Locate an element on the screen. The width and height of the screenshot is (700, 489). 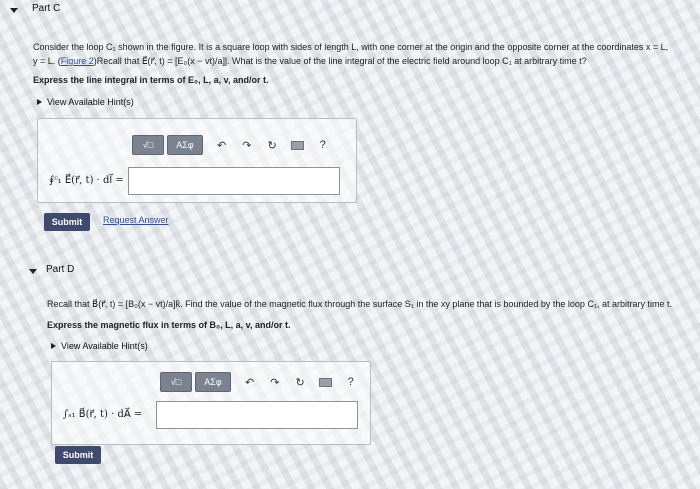
part-d-toolbar: √□ AΣφ ↶ ↷ ↻ ? is located at coordinates (257, 382).